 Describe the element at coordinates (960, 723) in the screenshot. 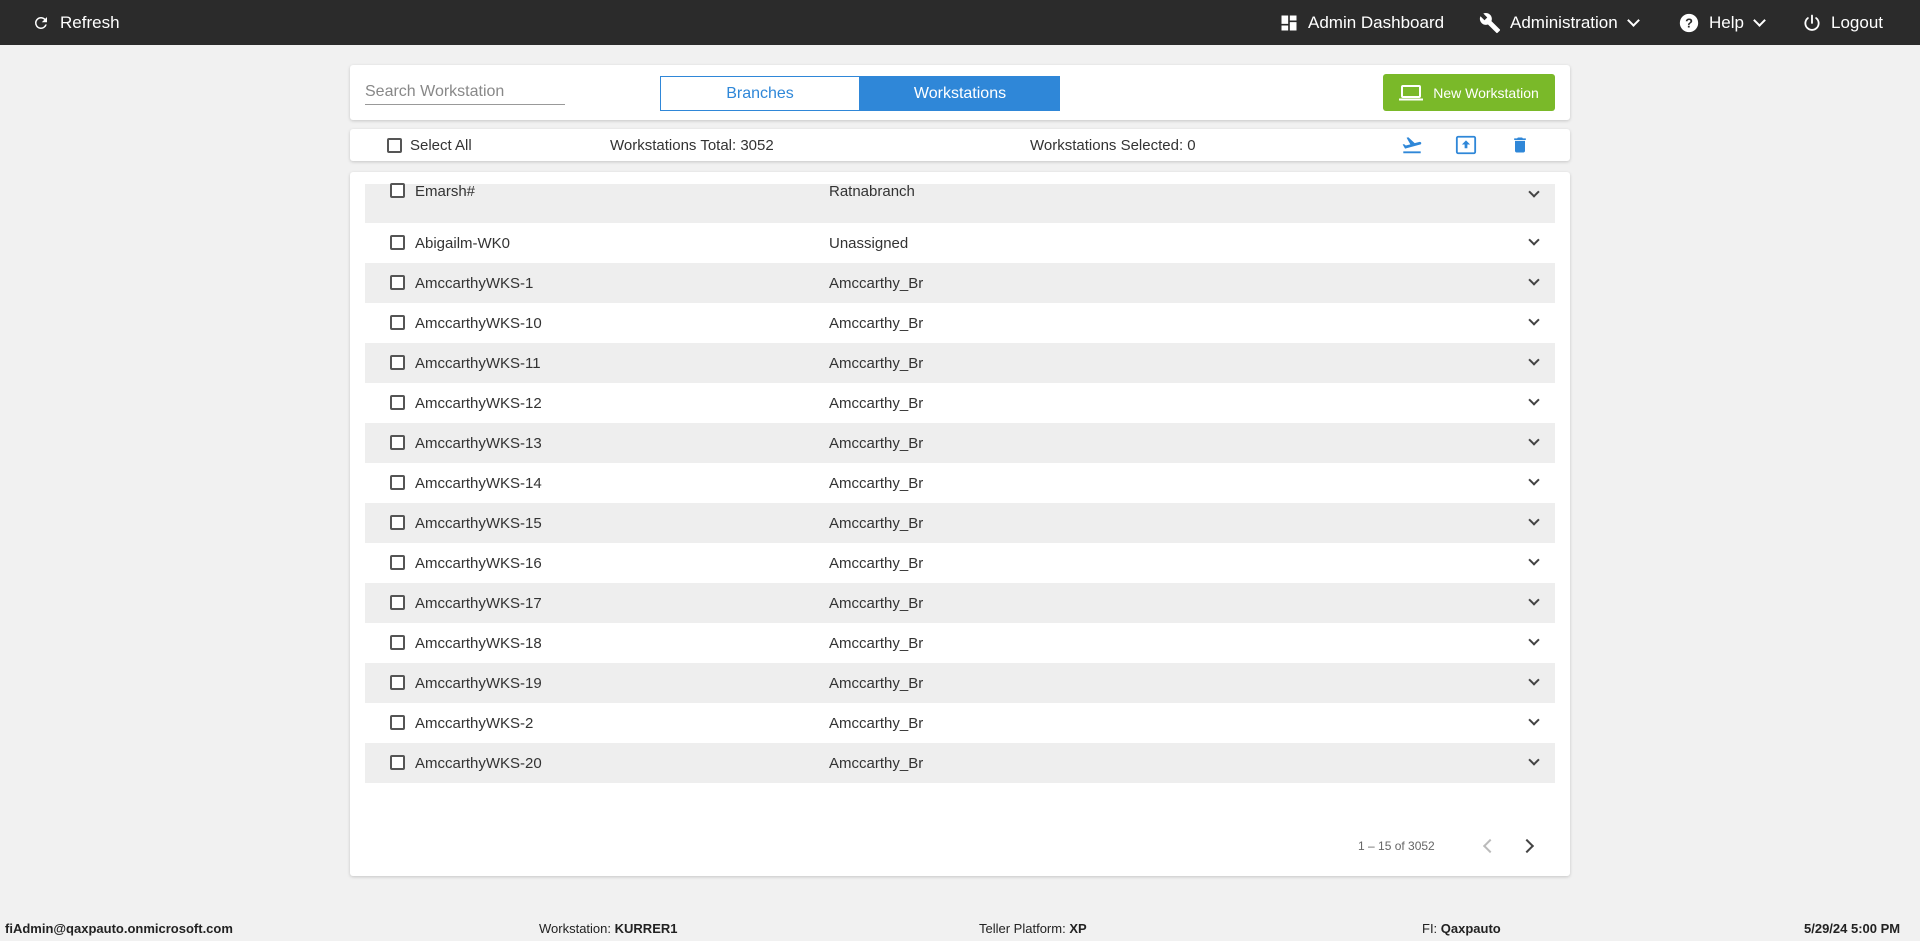

I see `table-row: AmccarthyWKS-2 Amccarthy_Br` at that location.